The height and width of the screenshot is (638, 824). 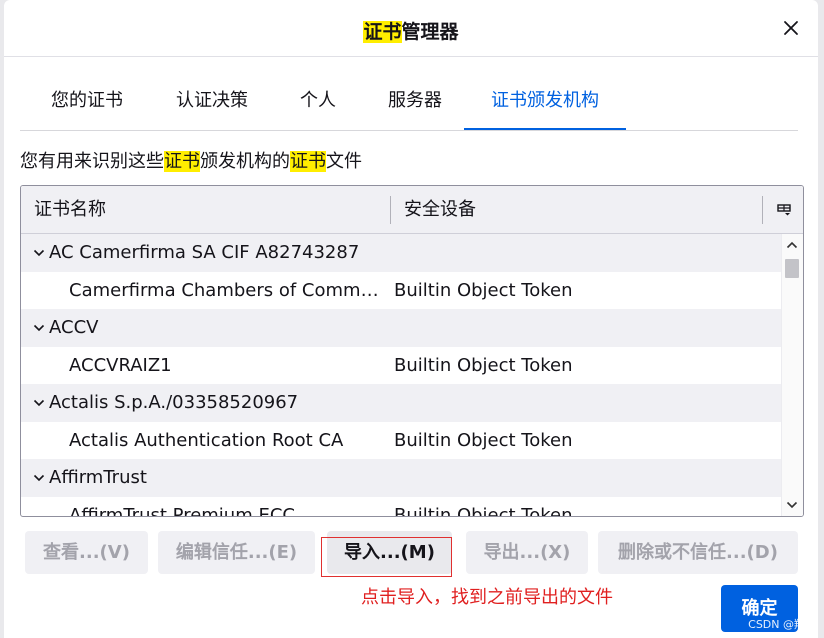 What do you see at coordinates (782, 624) in the screenshot?
I see `watermark: CSDN @翔域` at bounding box center [782, 624].